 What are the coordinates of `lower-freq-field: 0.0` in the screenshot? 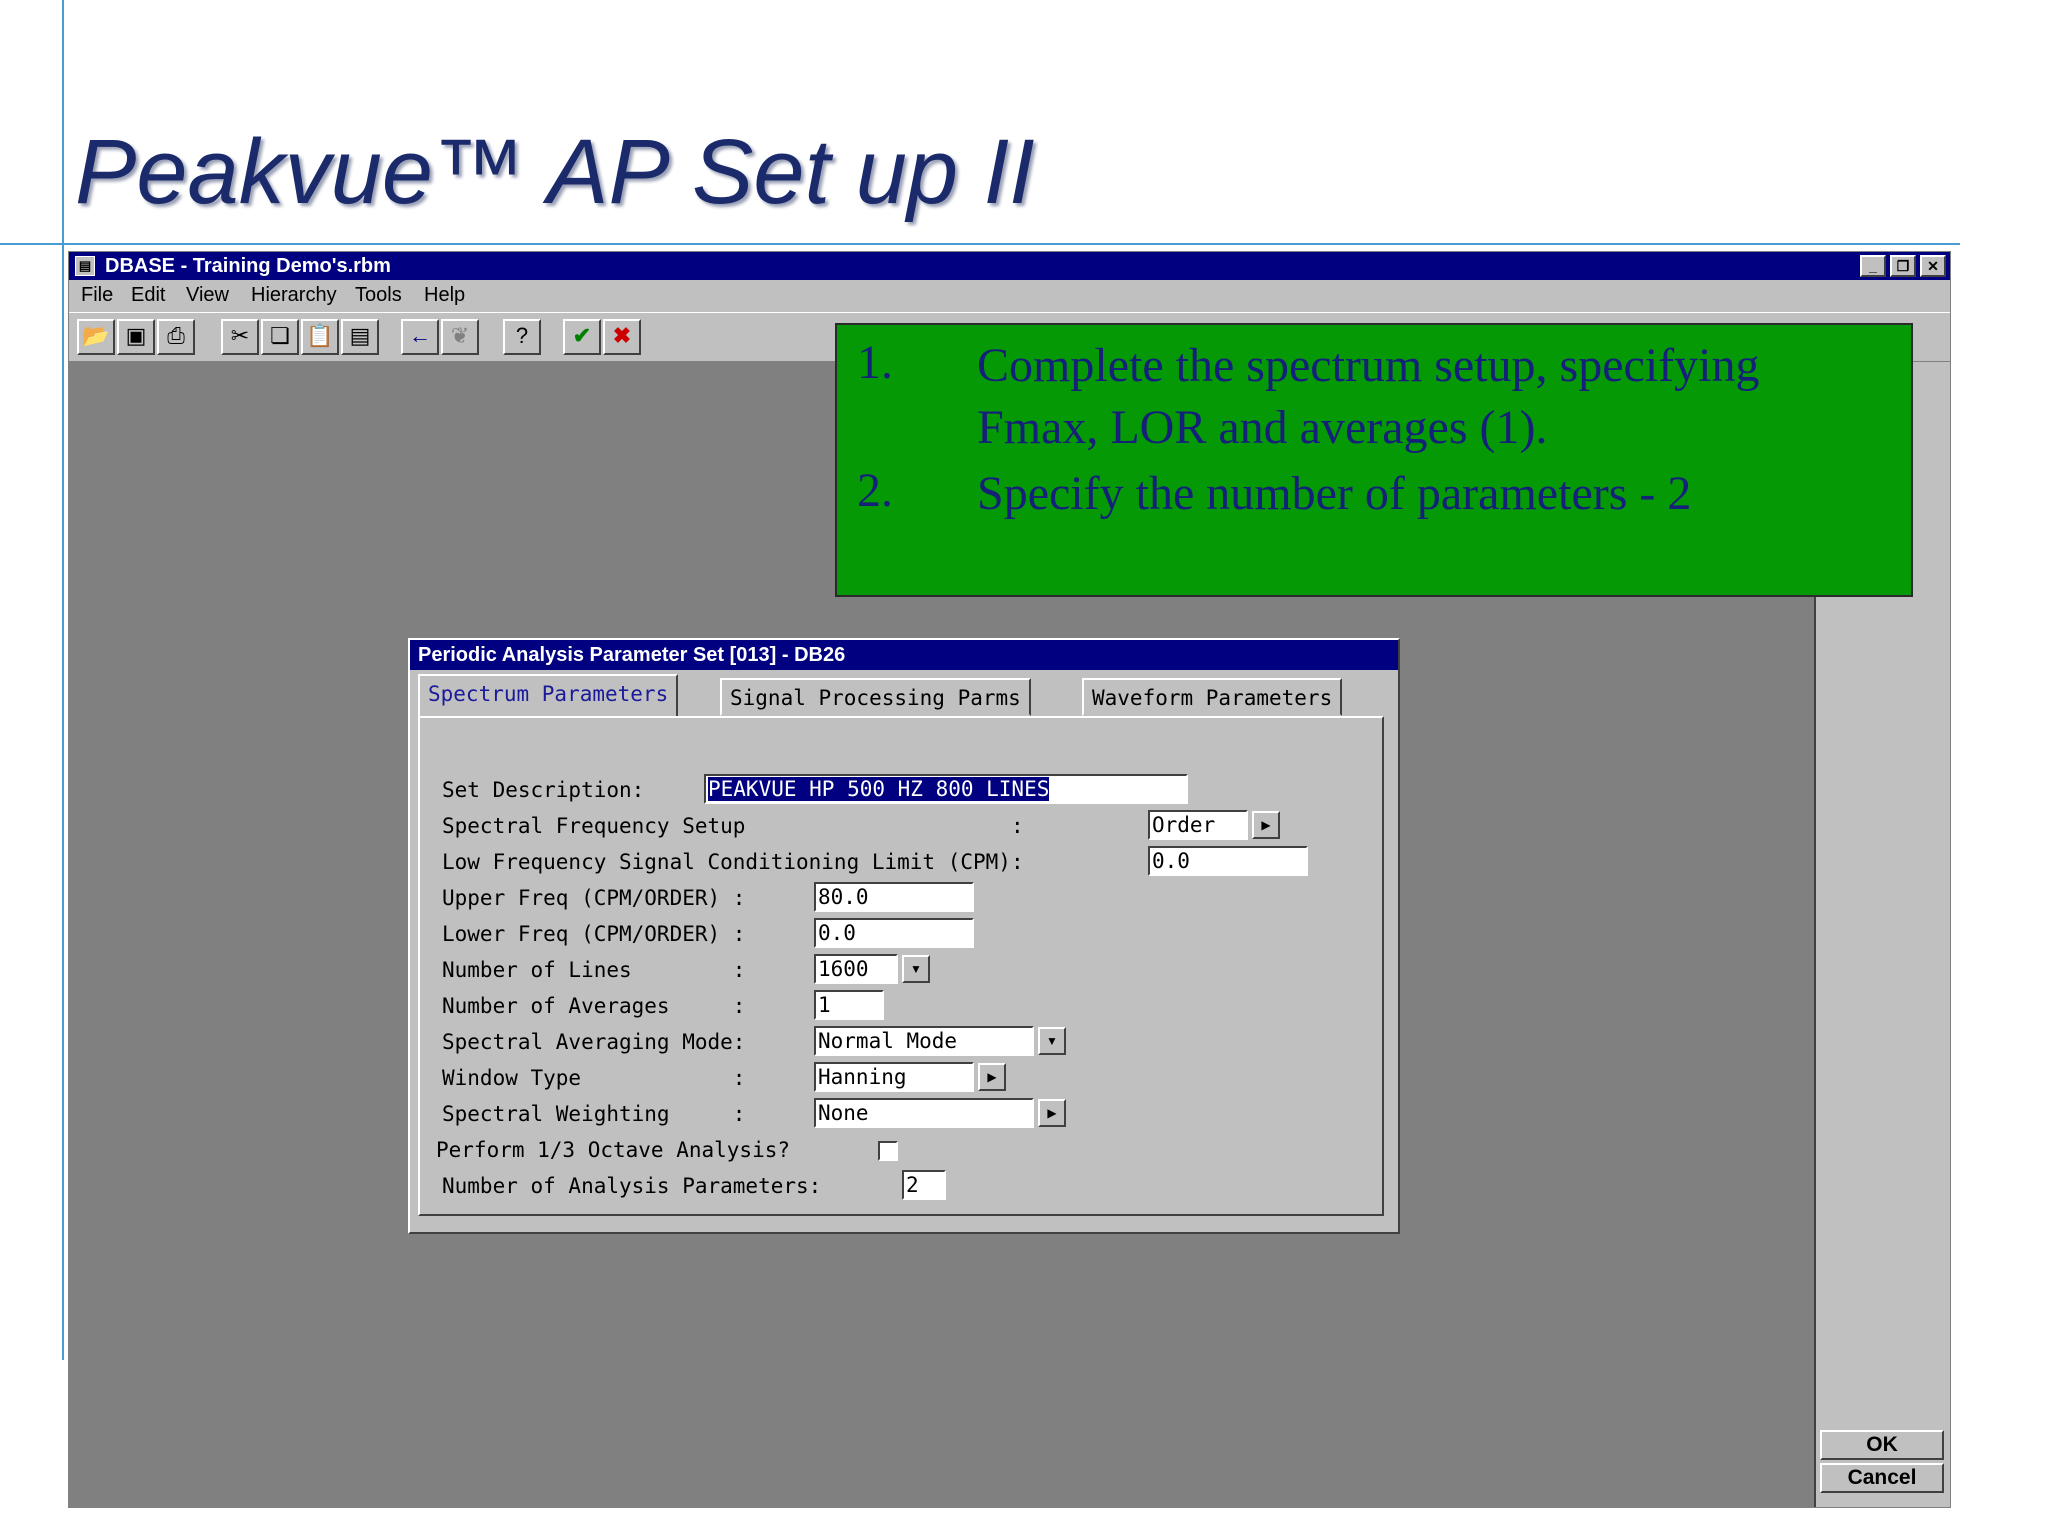 It's located at (894, 933).